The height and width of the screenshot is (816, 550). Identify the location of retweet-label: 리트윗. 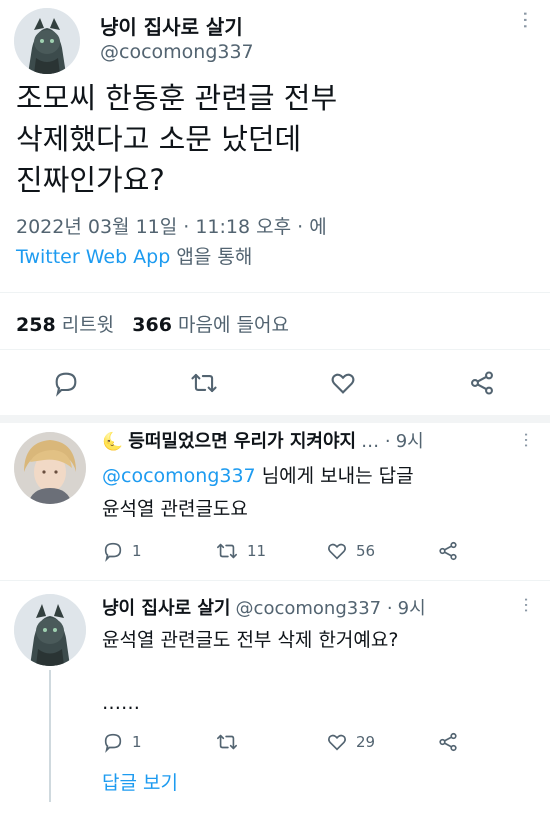
(88, 325).